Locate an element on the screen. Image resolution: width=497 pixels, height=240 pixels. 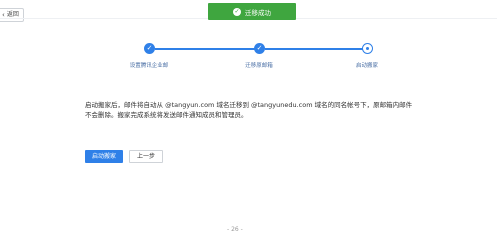
start-migration-button: 启动搬家 is located at coordinates (104, 156).